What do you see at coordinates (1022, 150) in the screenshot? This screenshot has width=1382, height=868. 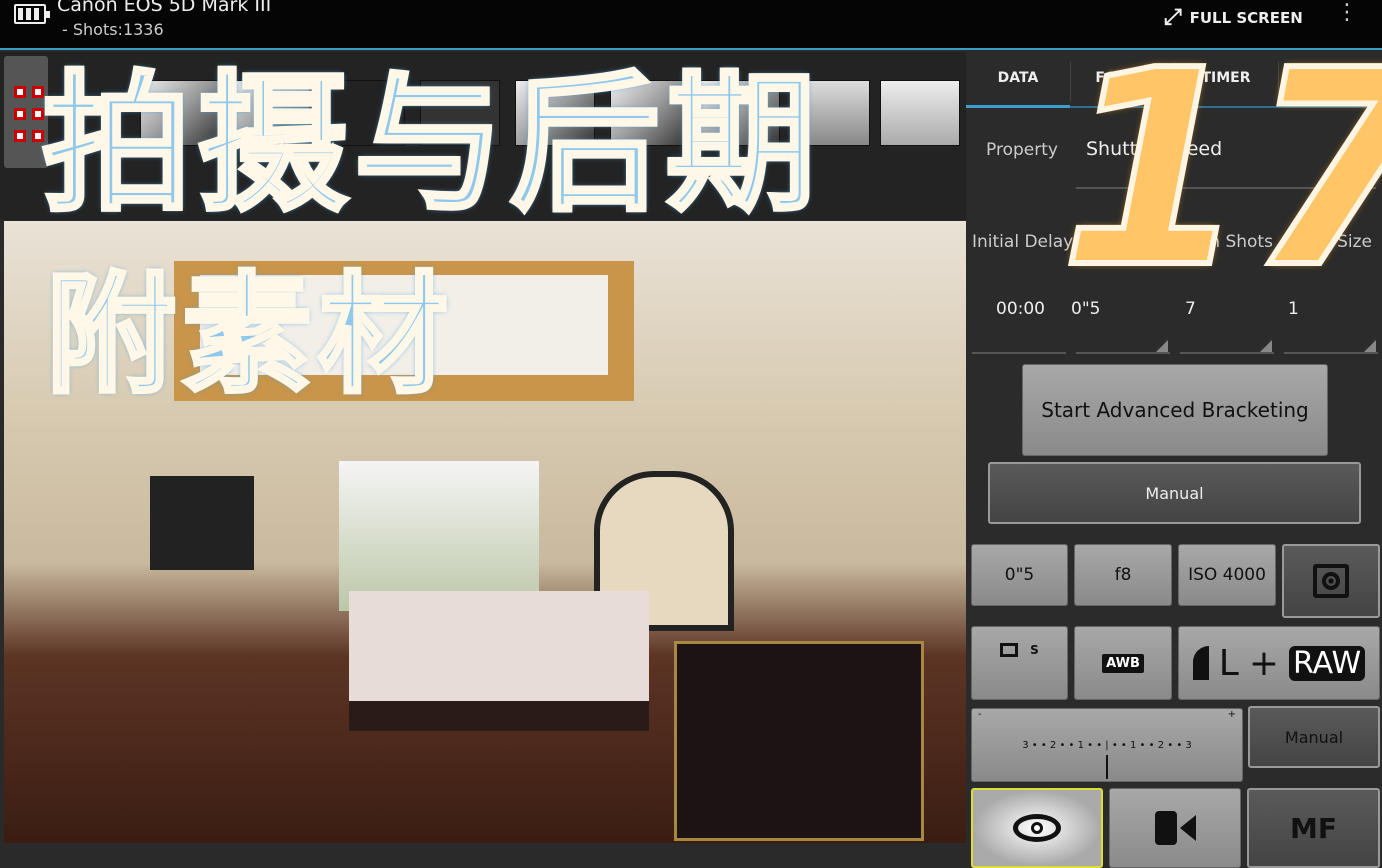 I see `property-label: Property` at bounding box center [1022, 150].